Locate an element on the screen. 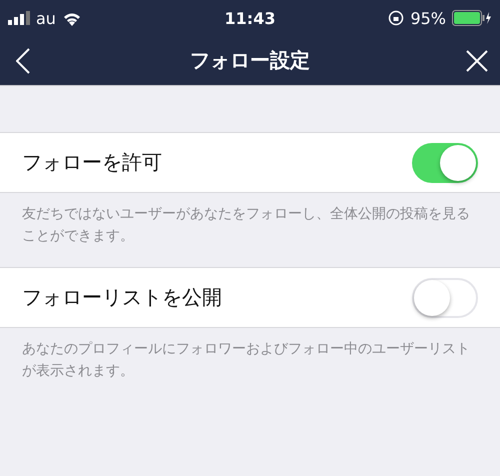  setting-description: 友だちではないユーザーがあなたをフォローし、全体公開の投稿を見ることができます。 is located at coordinates (246, 225).